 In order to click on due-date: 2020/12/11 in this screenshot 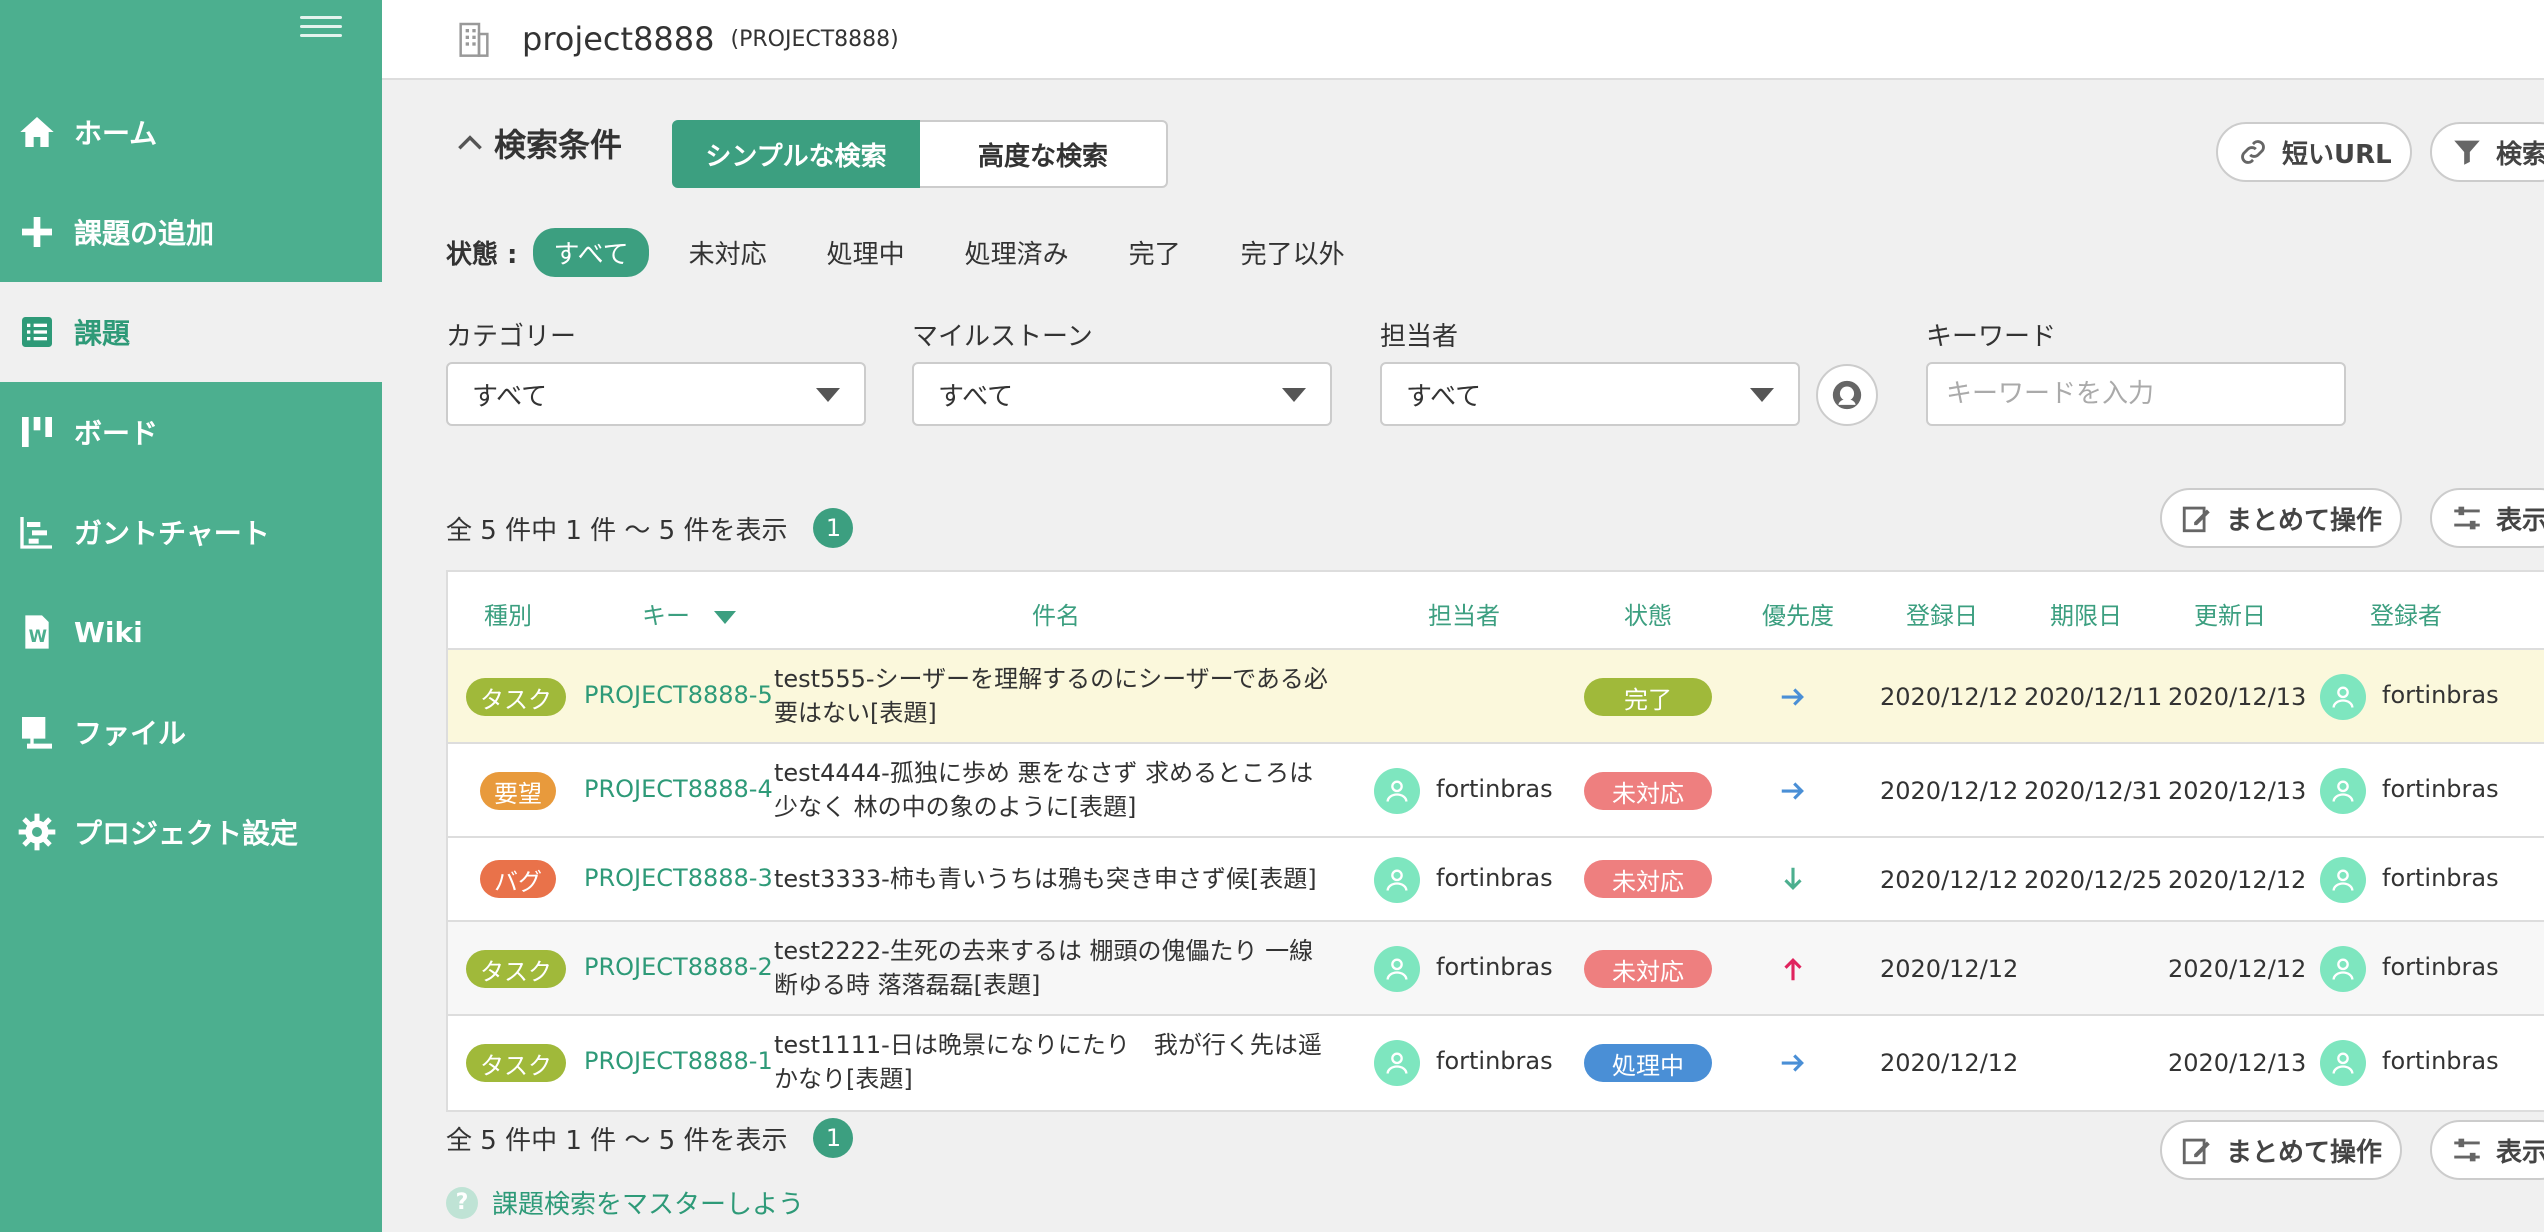, I will do `click(2093, 697)`.